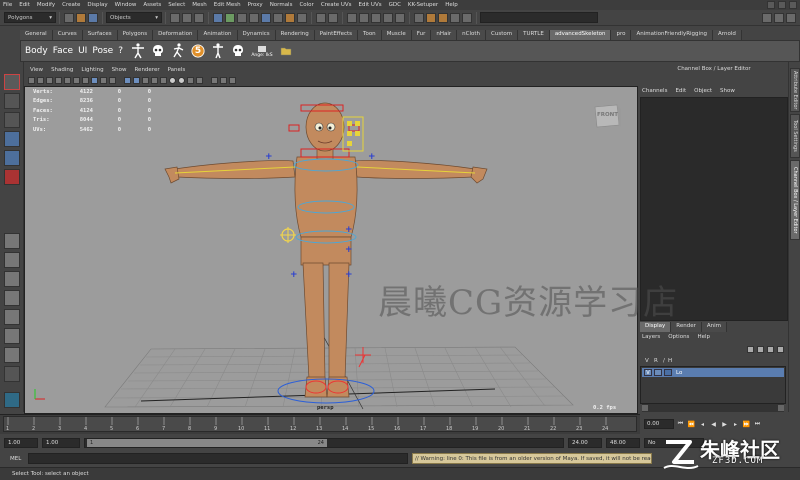 The image size is (800, 480). What do you see at coordinates (12, 139) in the screenshot?
I see `move-tool-icon` at bounding box center [12, 139].